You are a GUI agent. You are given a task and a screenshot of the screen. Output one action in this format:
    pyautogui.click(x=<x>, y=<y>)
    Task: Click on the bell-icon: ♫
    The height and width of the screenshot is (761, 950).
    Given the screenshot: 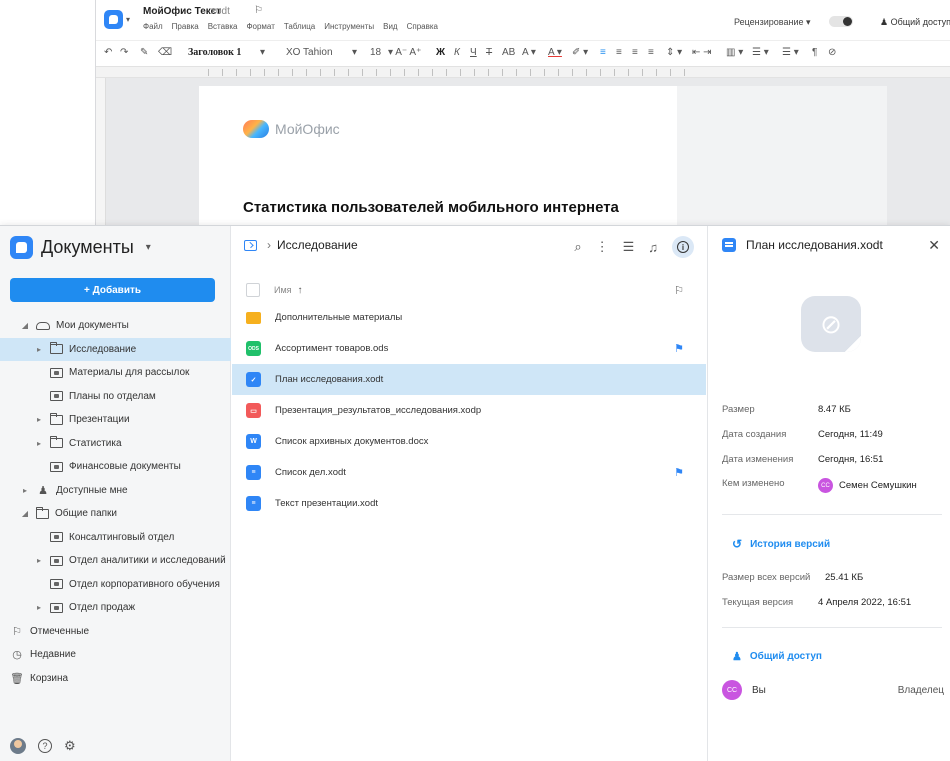 What is the action you would take?
    pyautogui.click(x=653, y=247)
    